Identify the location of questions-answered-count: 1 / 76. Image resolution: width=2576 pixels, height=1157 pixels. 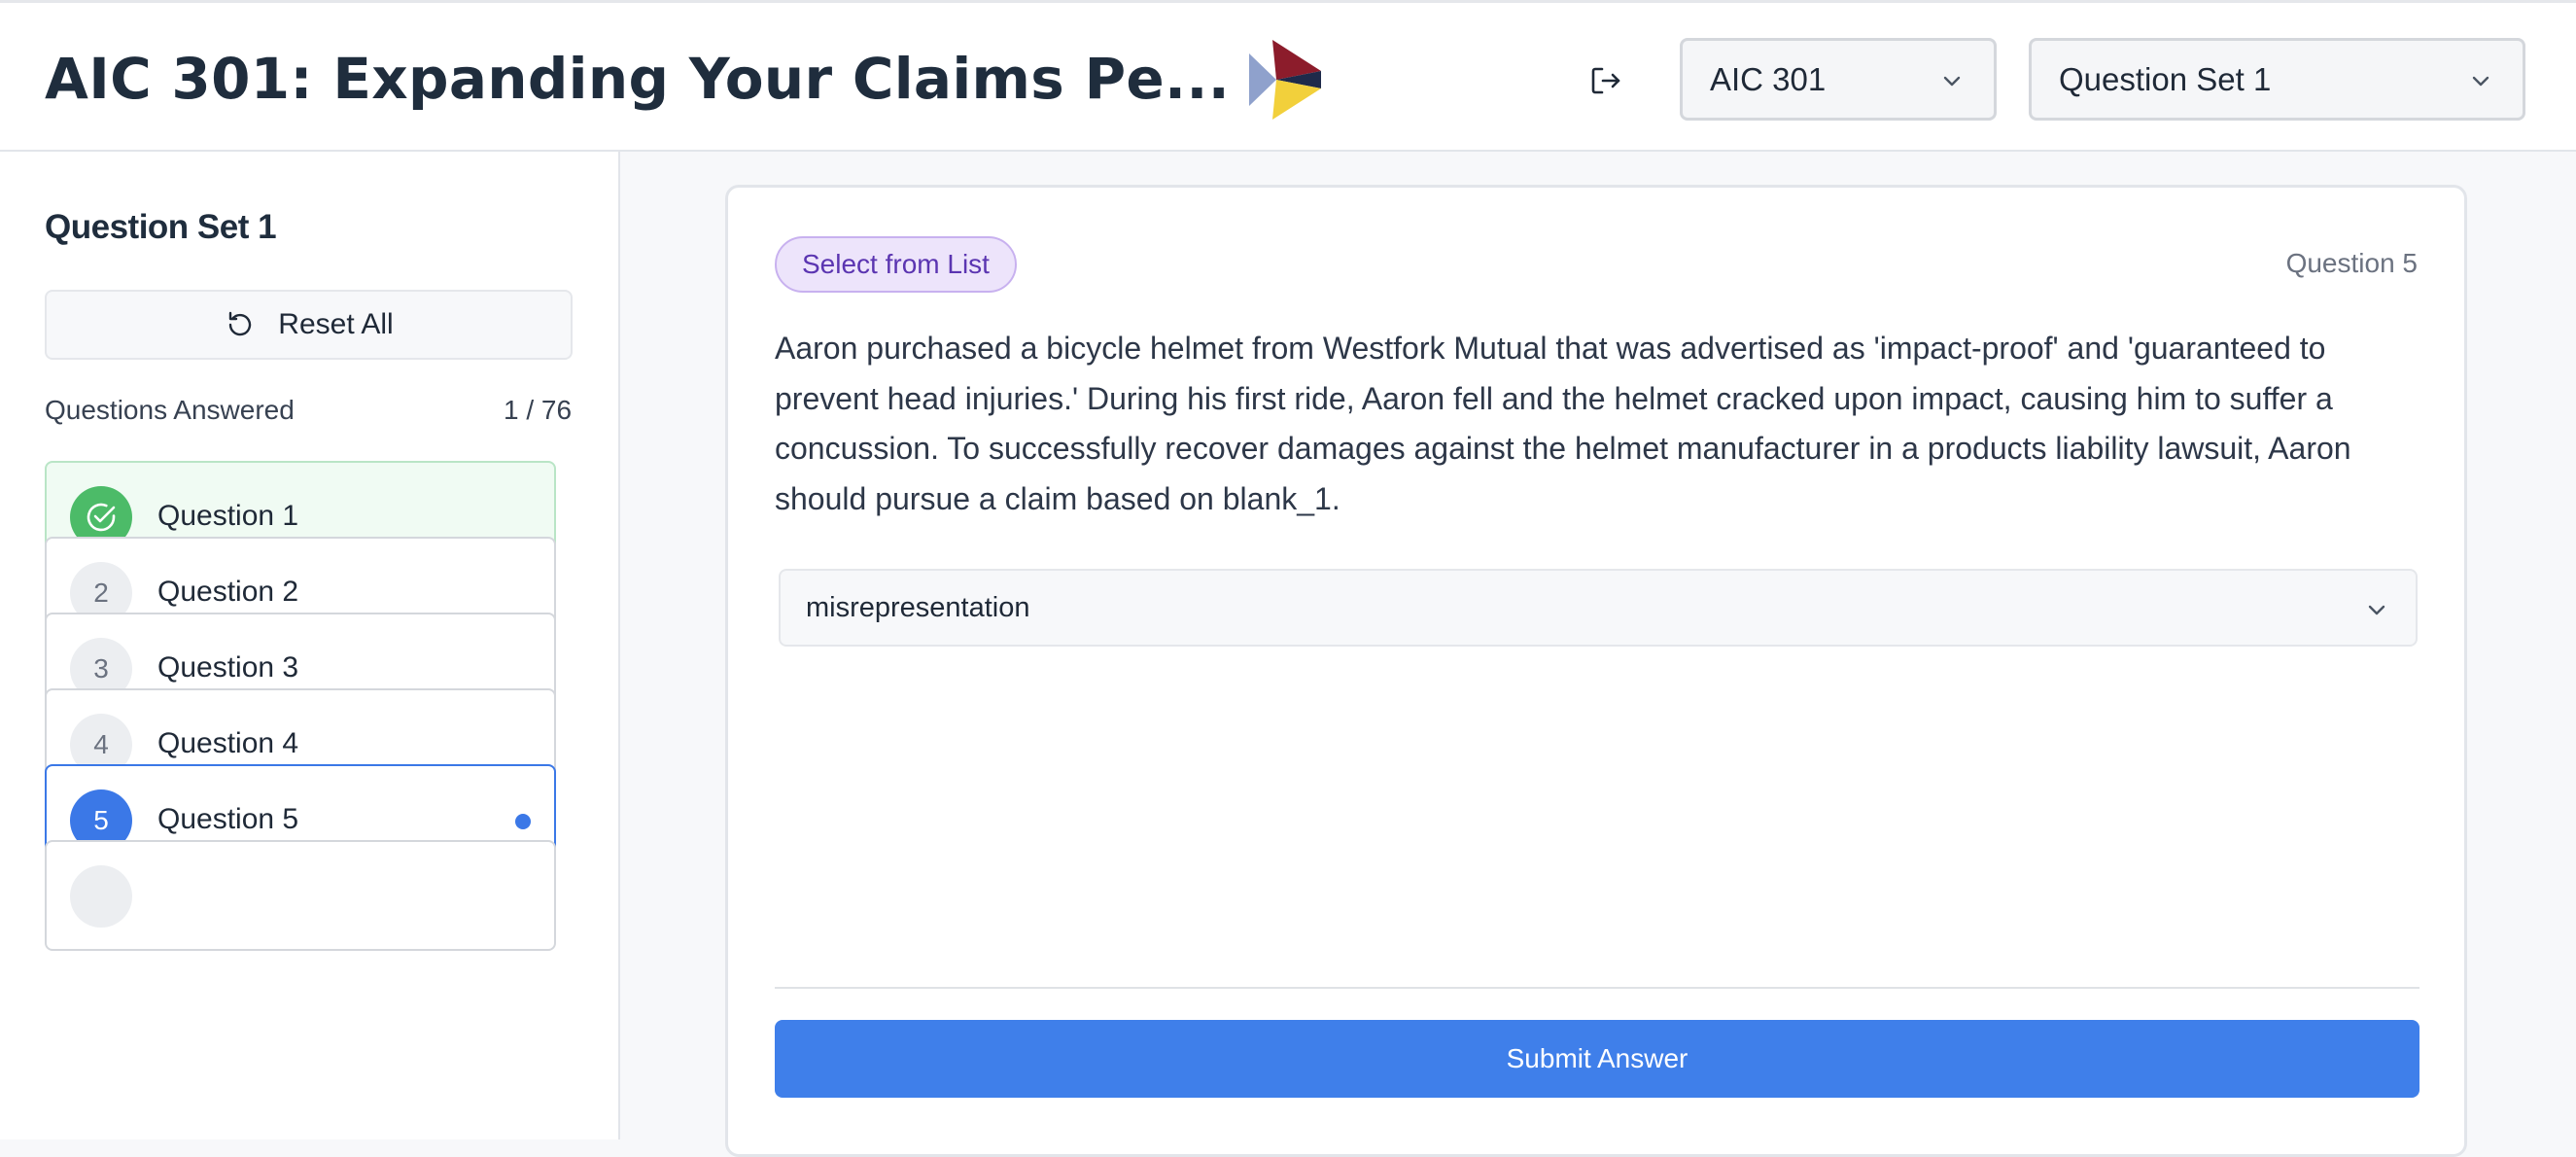
(539, 410).